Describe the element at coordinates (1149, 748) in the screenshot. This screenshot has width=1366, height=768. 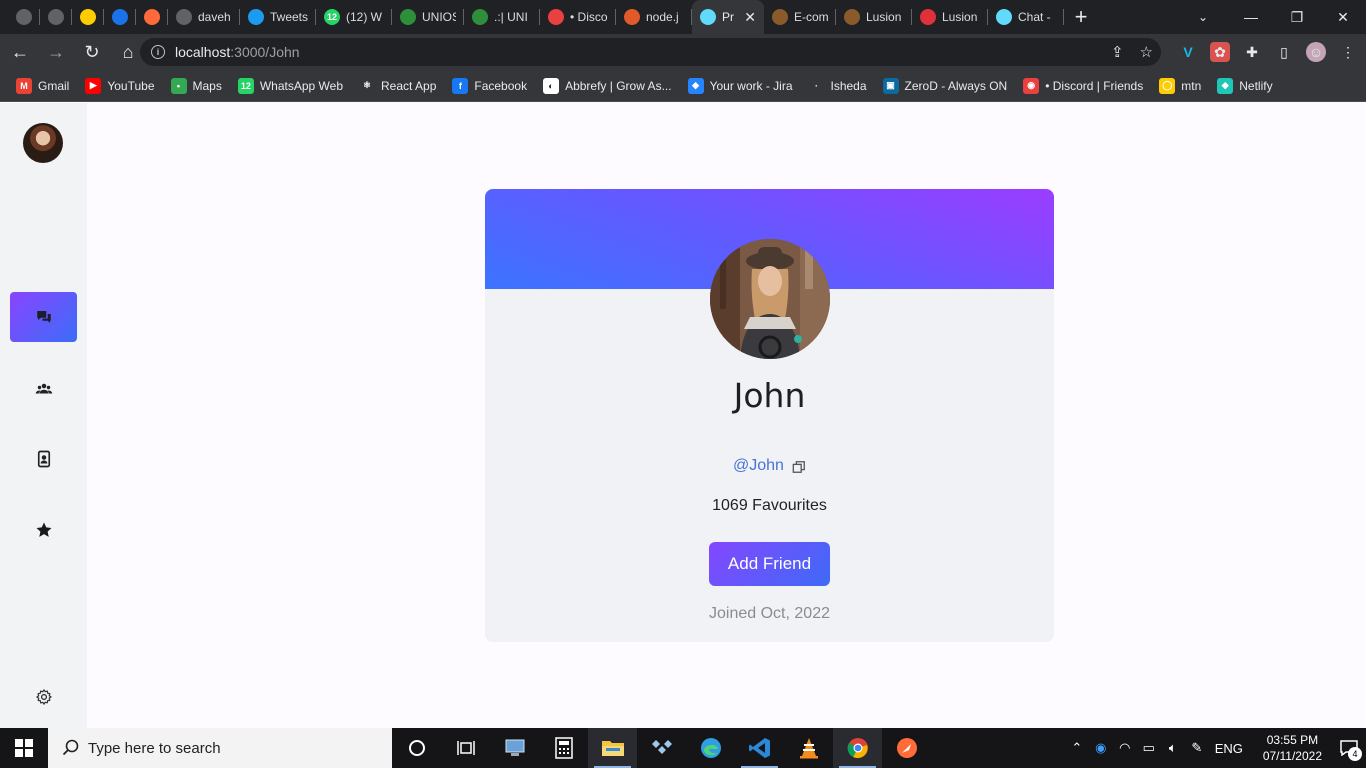
I see `battery-icon: ▭` at that location.